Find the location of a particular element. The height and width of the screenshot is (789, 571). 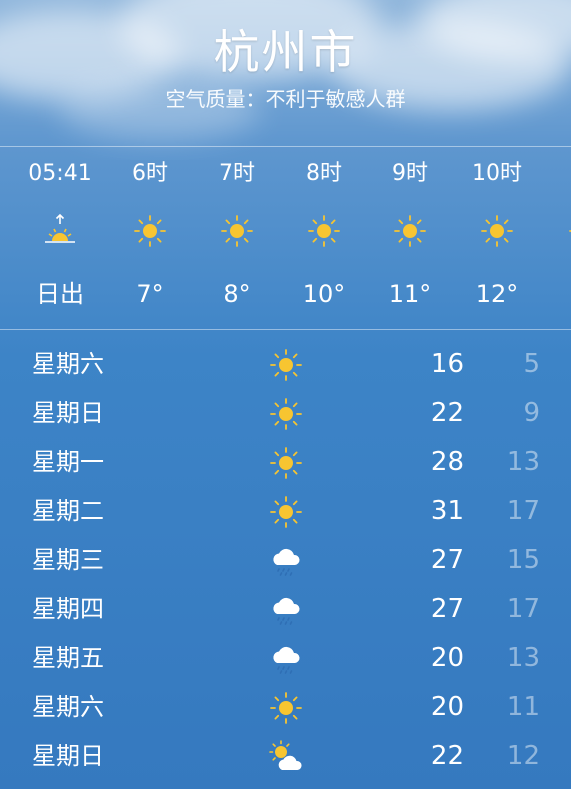

hourly-item: 8时 10° is located at coordinates (324, 238).